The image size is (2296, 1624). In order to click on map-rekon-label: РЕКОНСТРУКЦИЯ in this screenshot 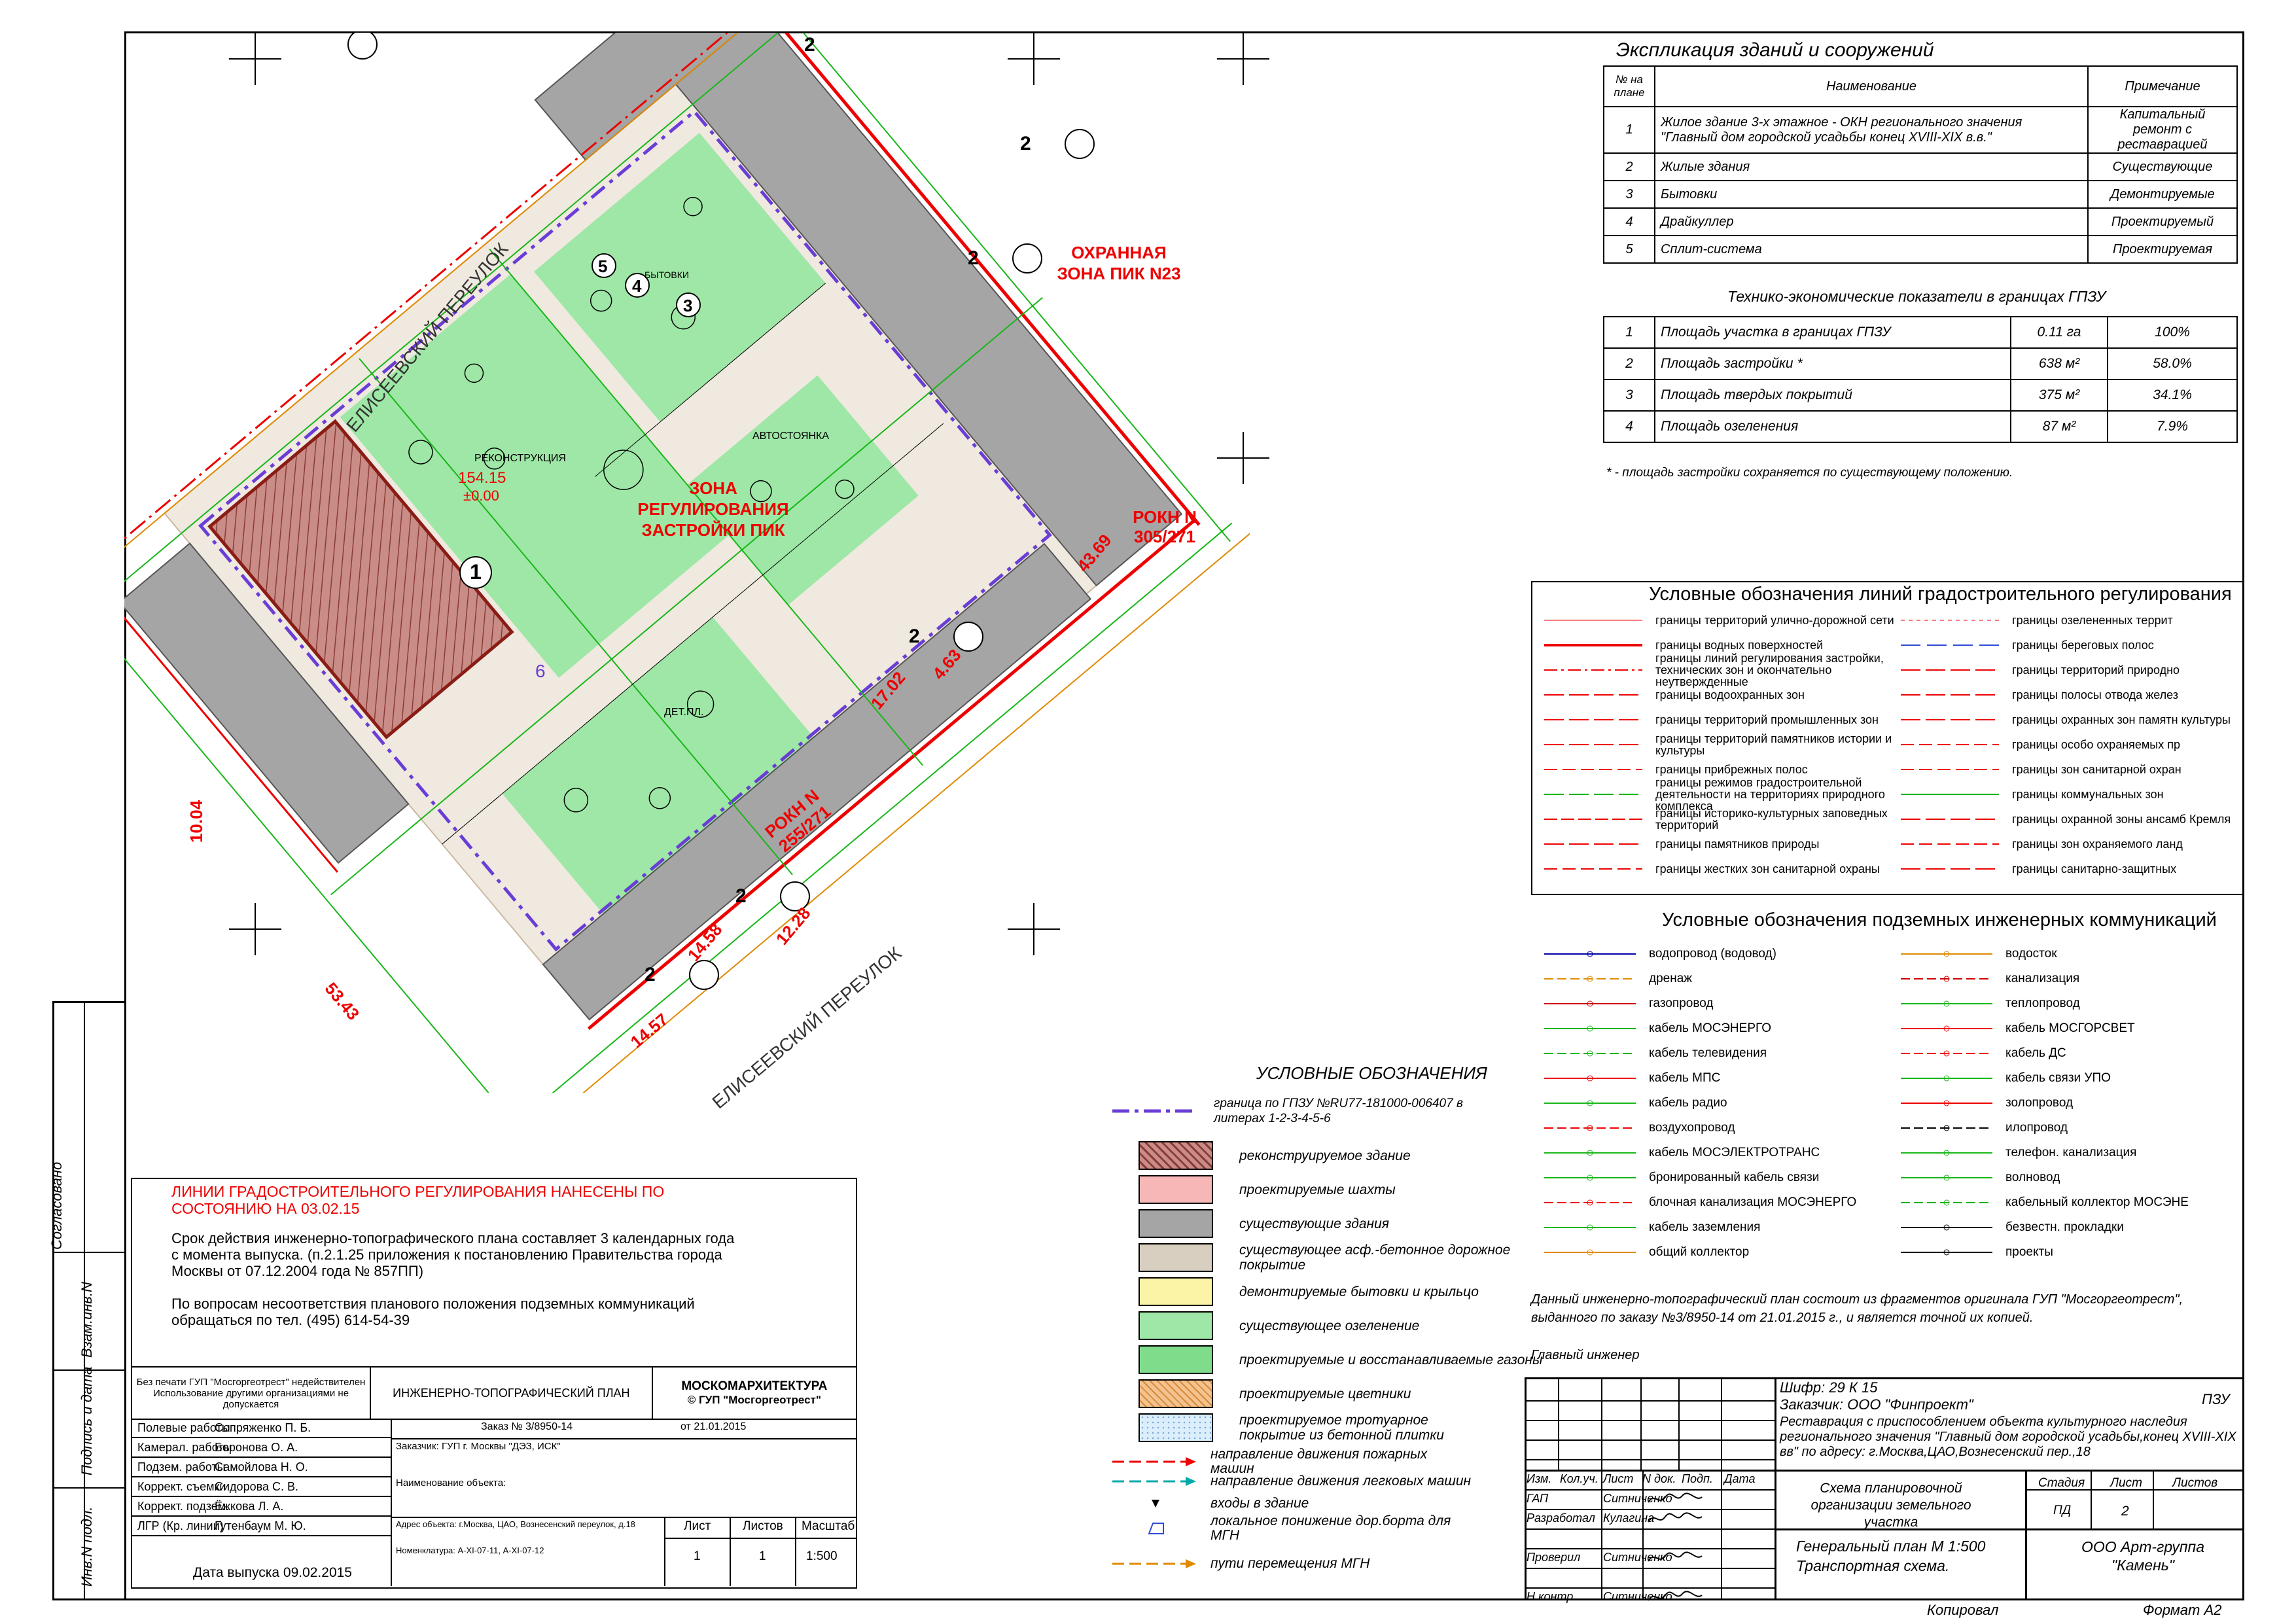, I will do `click(520, 458)`.